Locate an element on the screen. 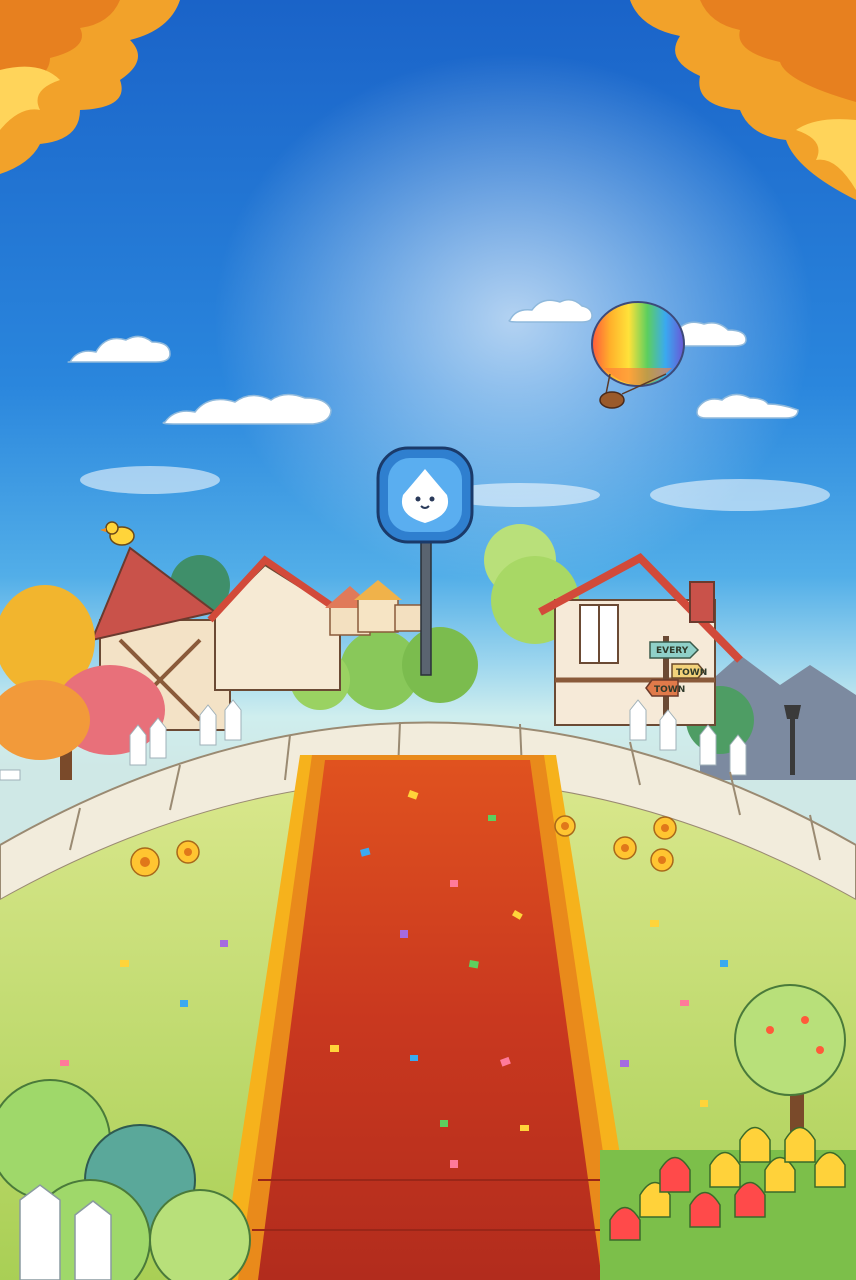  sign-label-town-2: TOWN is located at coordinates (669, 690).